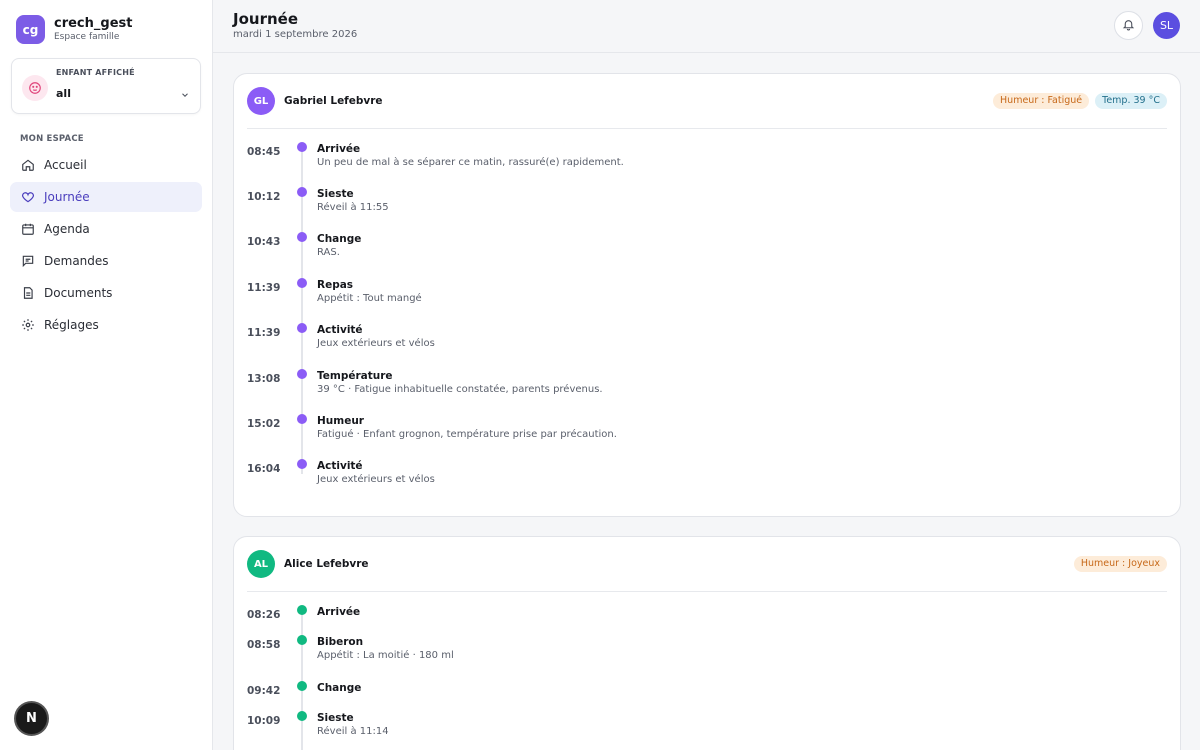 The image size is (1200, 750). What do you see at coordinates (1131, 101) in the screenshot?
I see `temperature-badge: Temp. 39 °C` at bounding box center [1131, 101].